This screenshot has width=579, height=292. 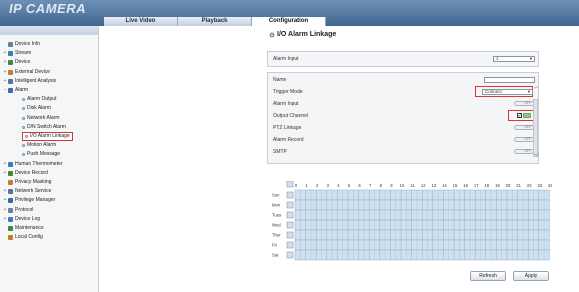 What do you see at coordinates (29, 81) in the screenshot?
I see `sidebar-item-intelligent-analysis: + Intelligent Analysis` at bounding box center [29, 81].